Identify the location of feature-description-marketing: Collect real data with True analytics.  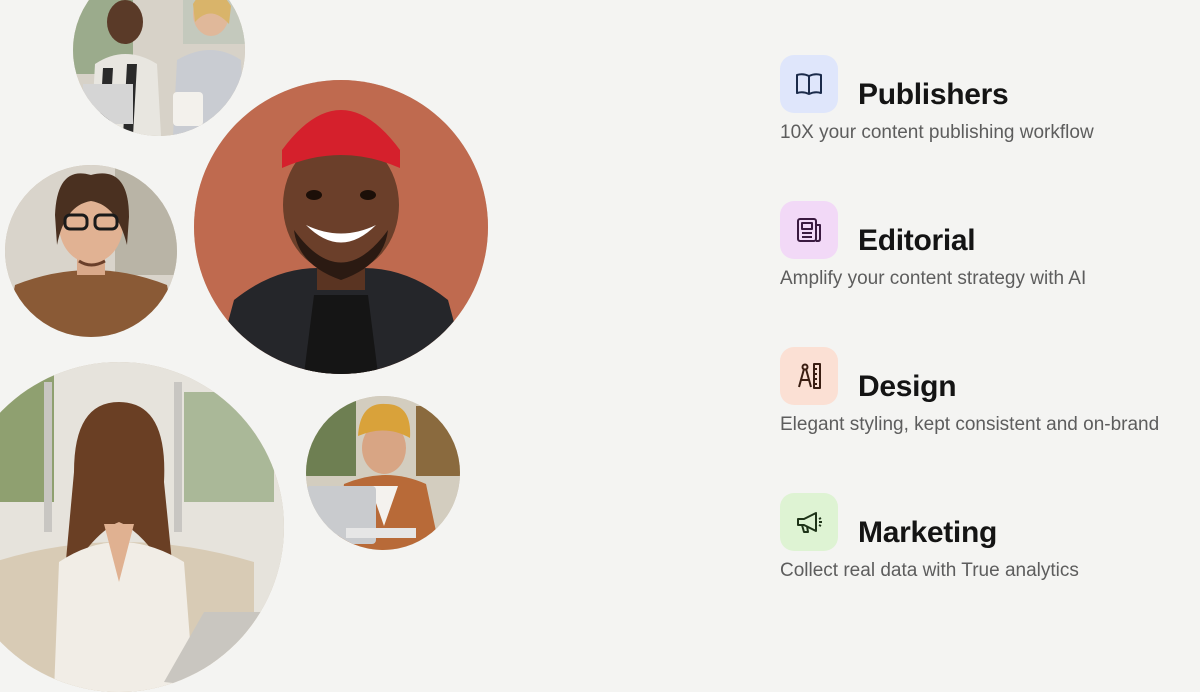
(929, 570).